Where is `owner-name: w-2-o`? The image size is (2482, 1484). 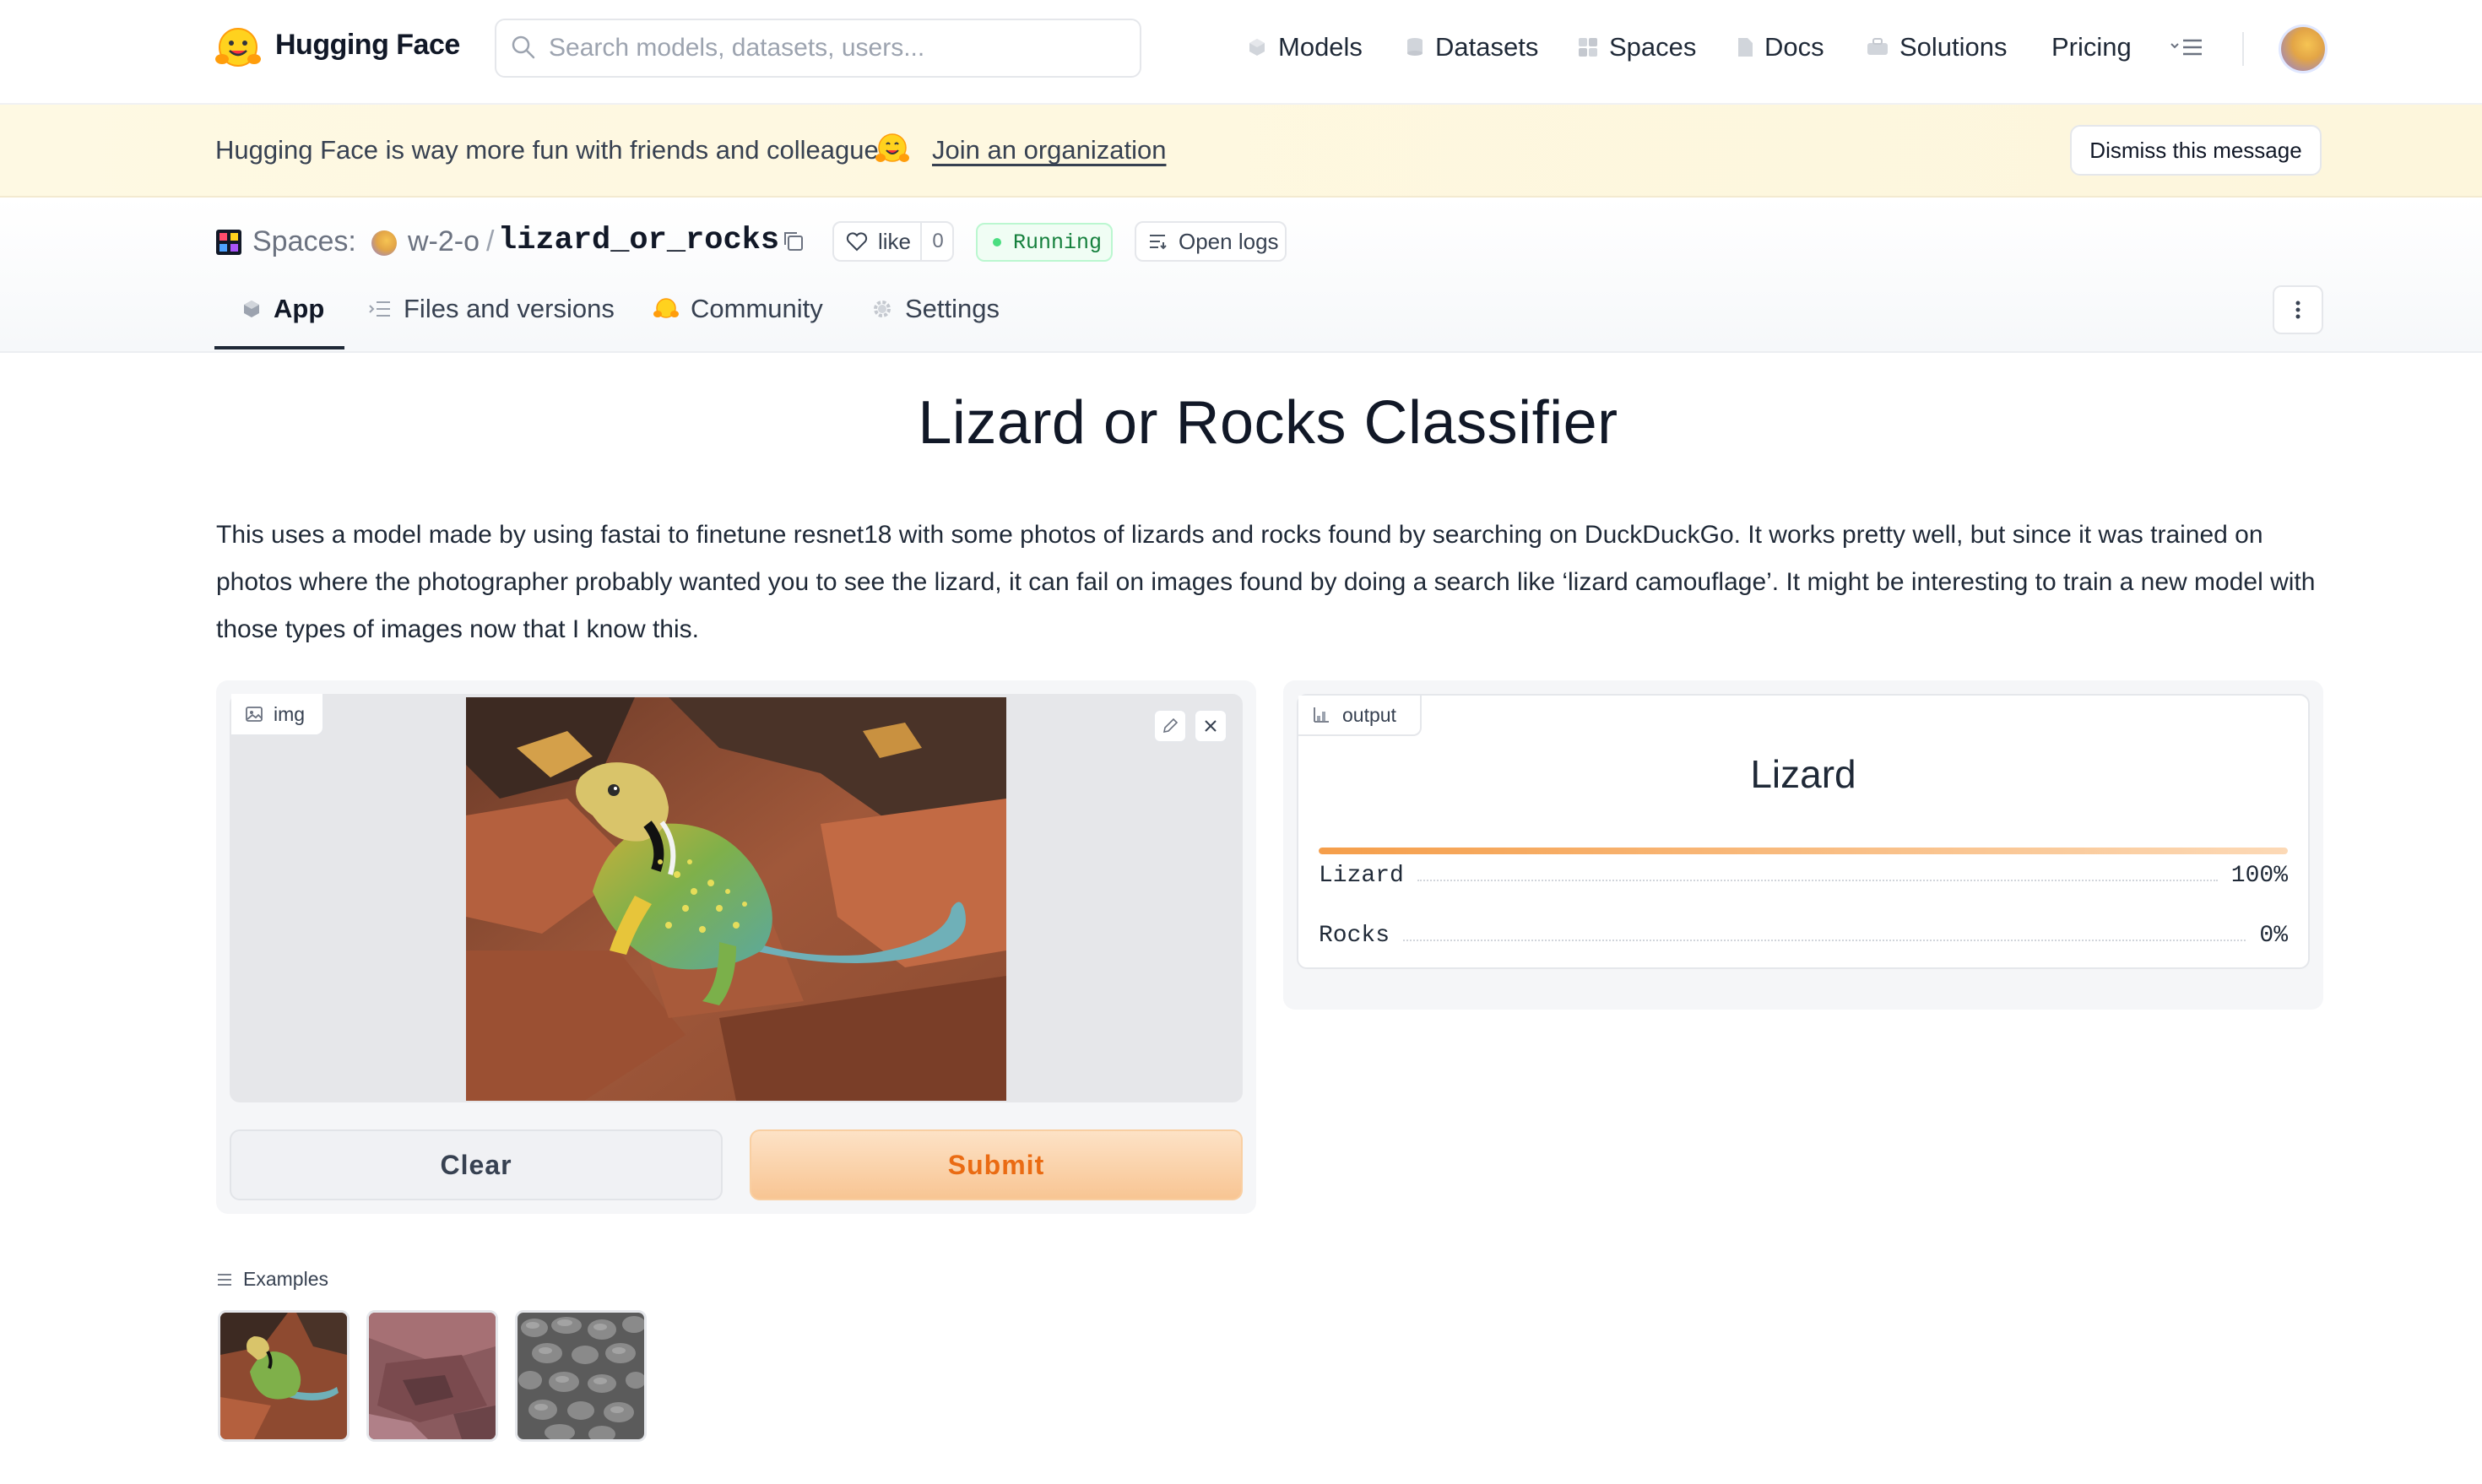 owner-name: w-2-o is located at coordinates (444, 242).